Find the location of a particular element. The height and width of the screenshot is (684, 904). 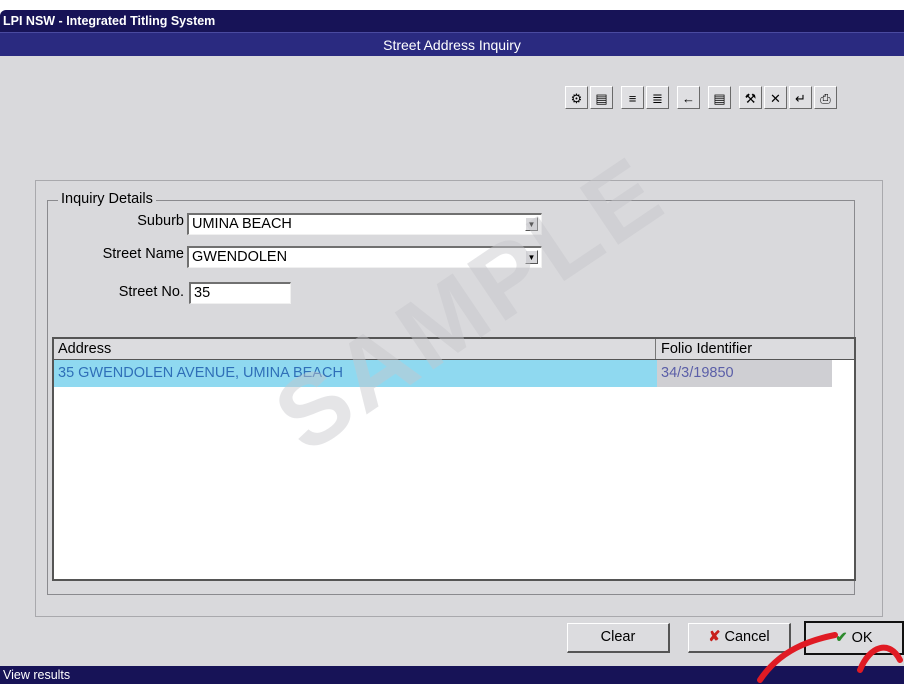

print-icon: ⎙ is located at coordinates (825, 98).